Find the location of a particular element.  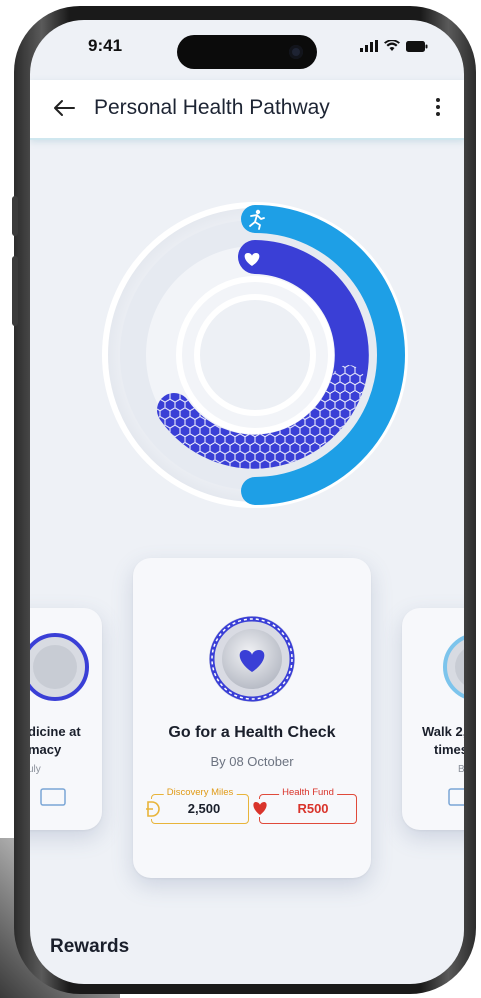

status-icons is located at coordinates (394, 46).